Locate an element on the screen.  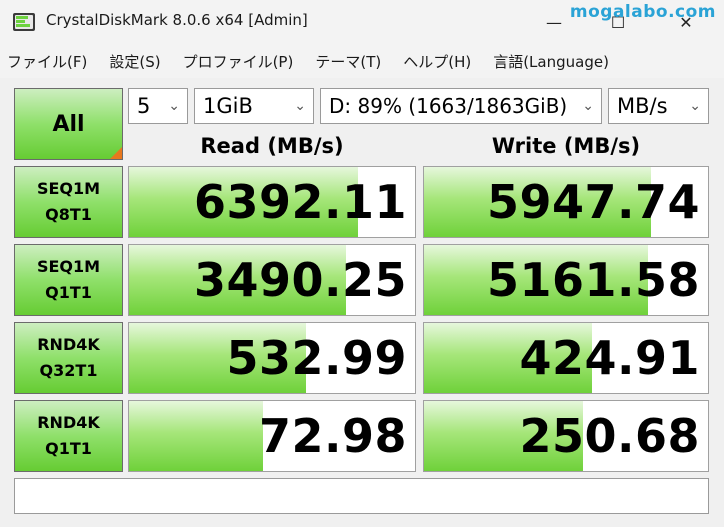
read-result-cell: 6392.11 is located at coordinates (272, 202).